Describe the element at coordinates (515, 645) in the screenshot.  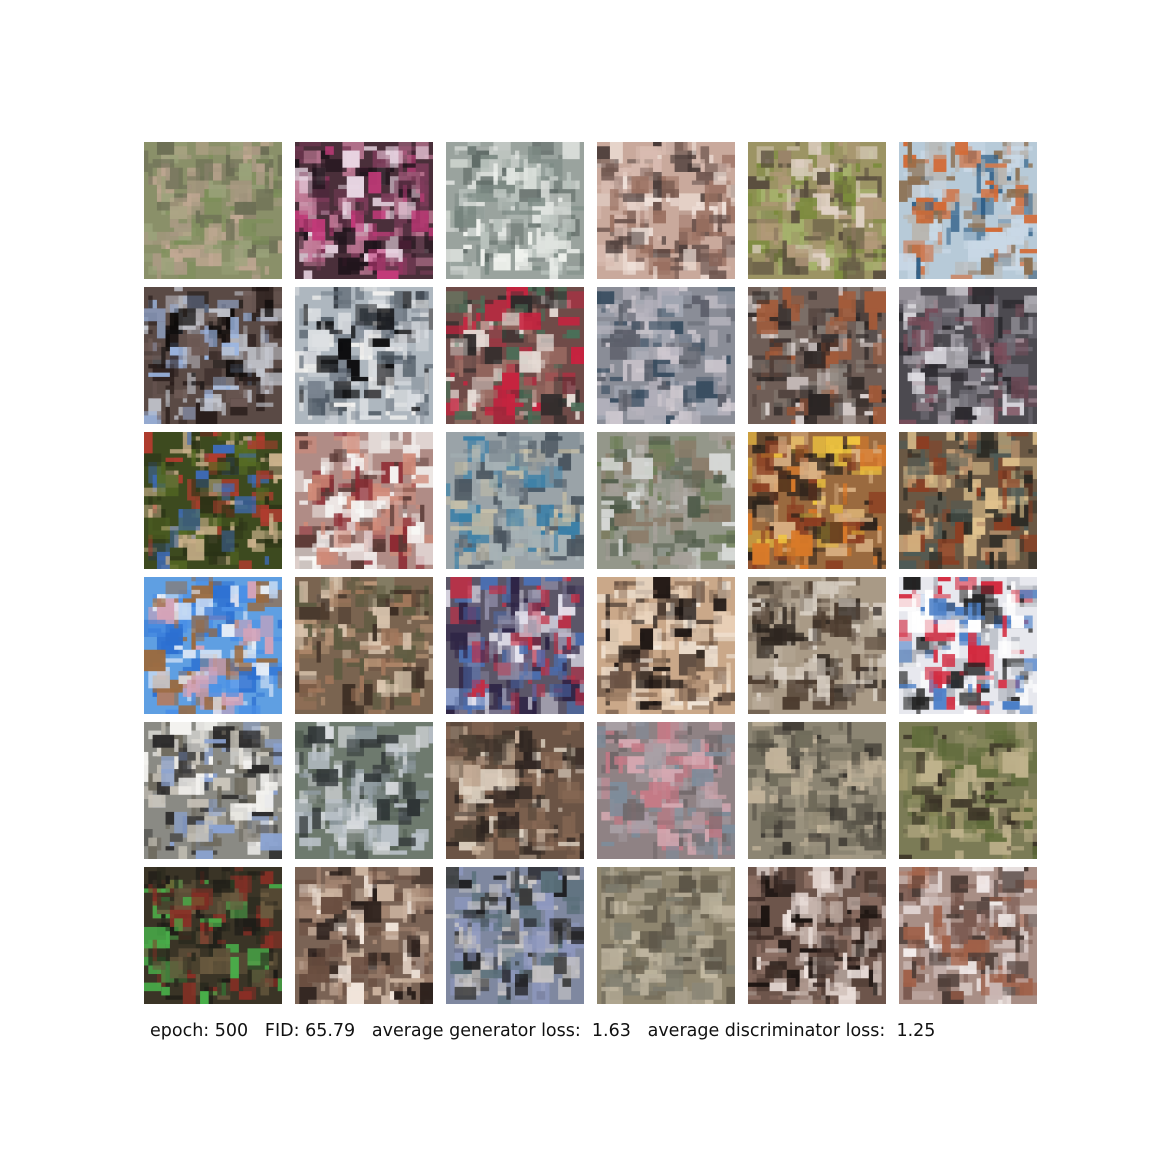
I see `sample-image-colorful-truck` at that location.